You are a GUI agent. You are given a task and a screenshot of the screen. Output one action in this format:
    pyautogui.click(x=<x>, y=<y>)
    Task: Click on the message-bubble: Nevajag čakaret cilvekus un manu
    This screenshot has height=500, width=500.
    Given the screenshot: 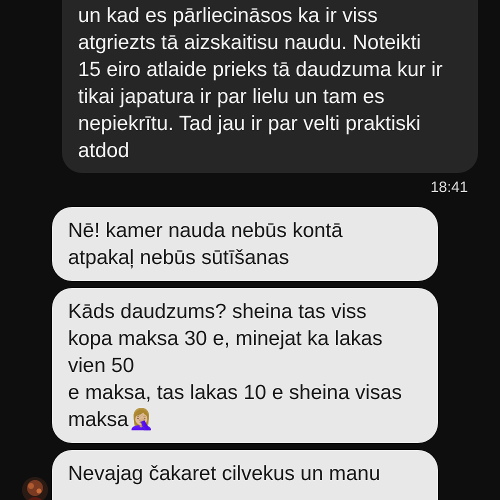 What is the action you would take?
    pyautogui.click(x=245, y=475)
    